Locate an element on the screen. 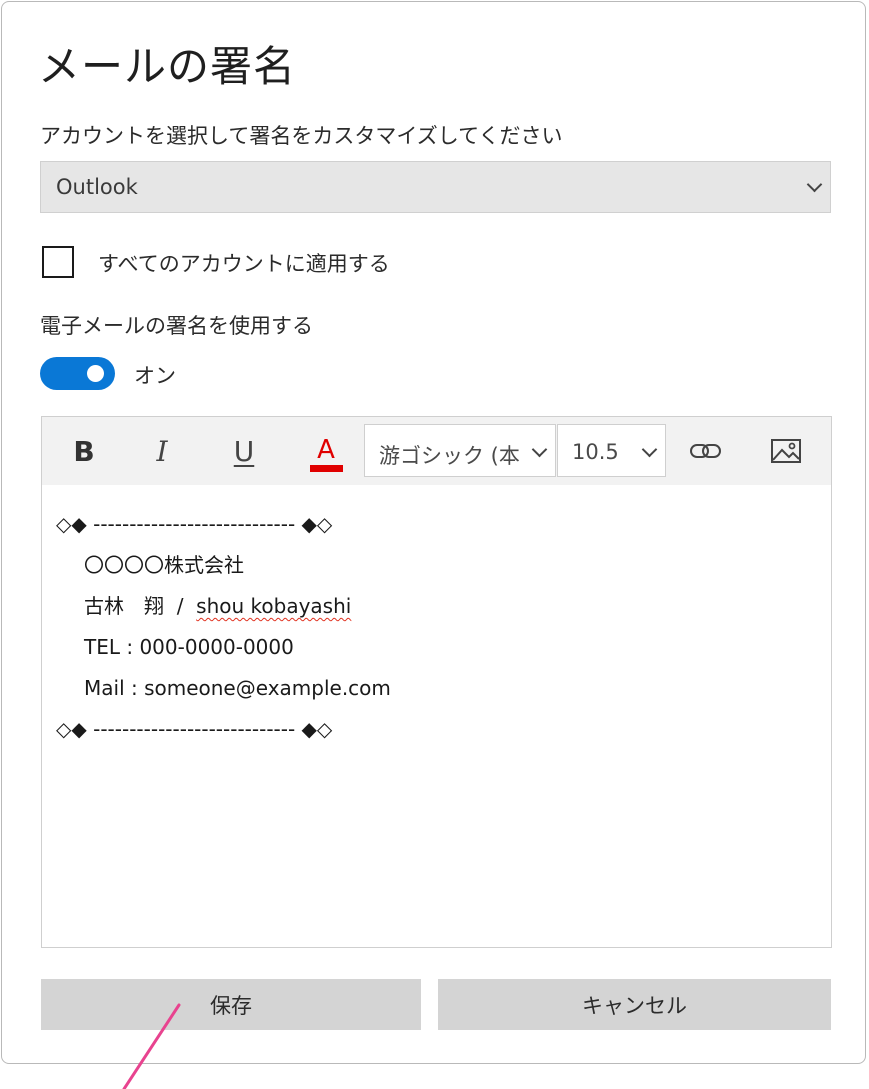  format-toolbar: B I U A 游ゴシック (本 10.5 is located at coordinates (436, 451).